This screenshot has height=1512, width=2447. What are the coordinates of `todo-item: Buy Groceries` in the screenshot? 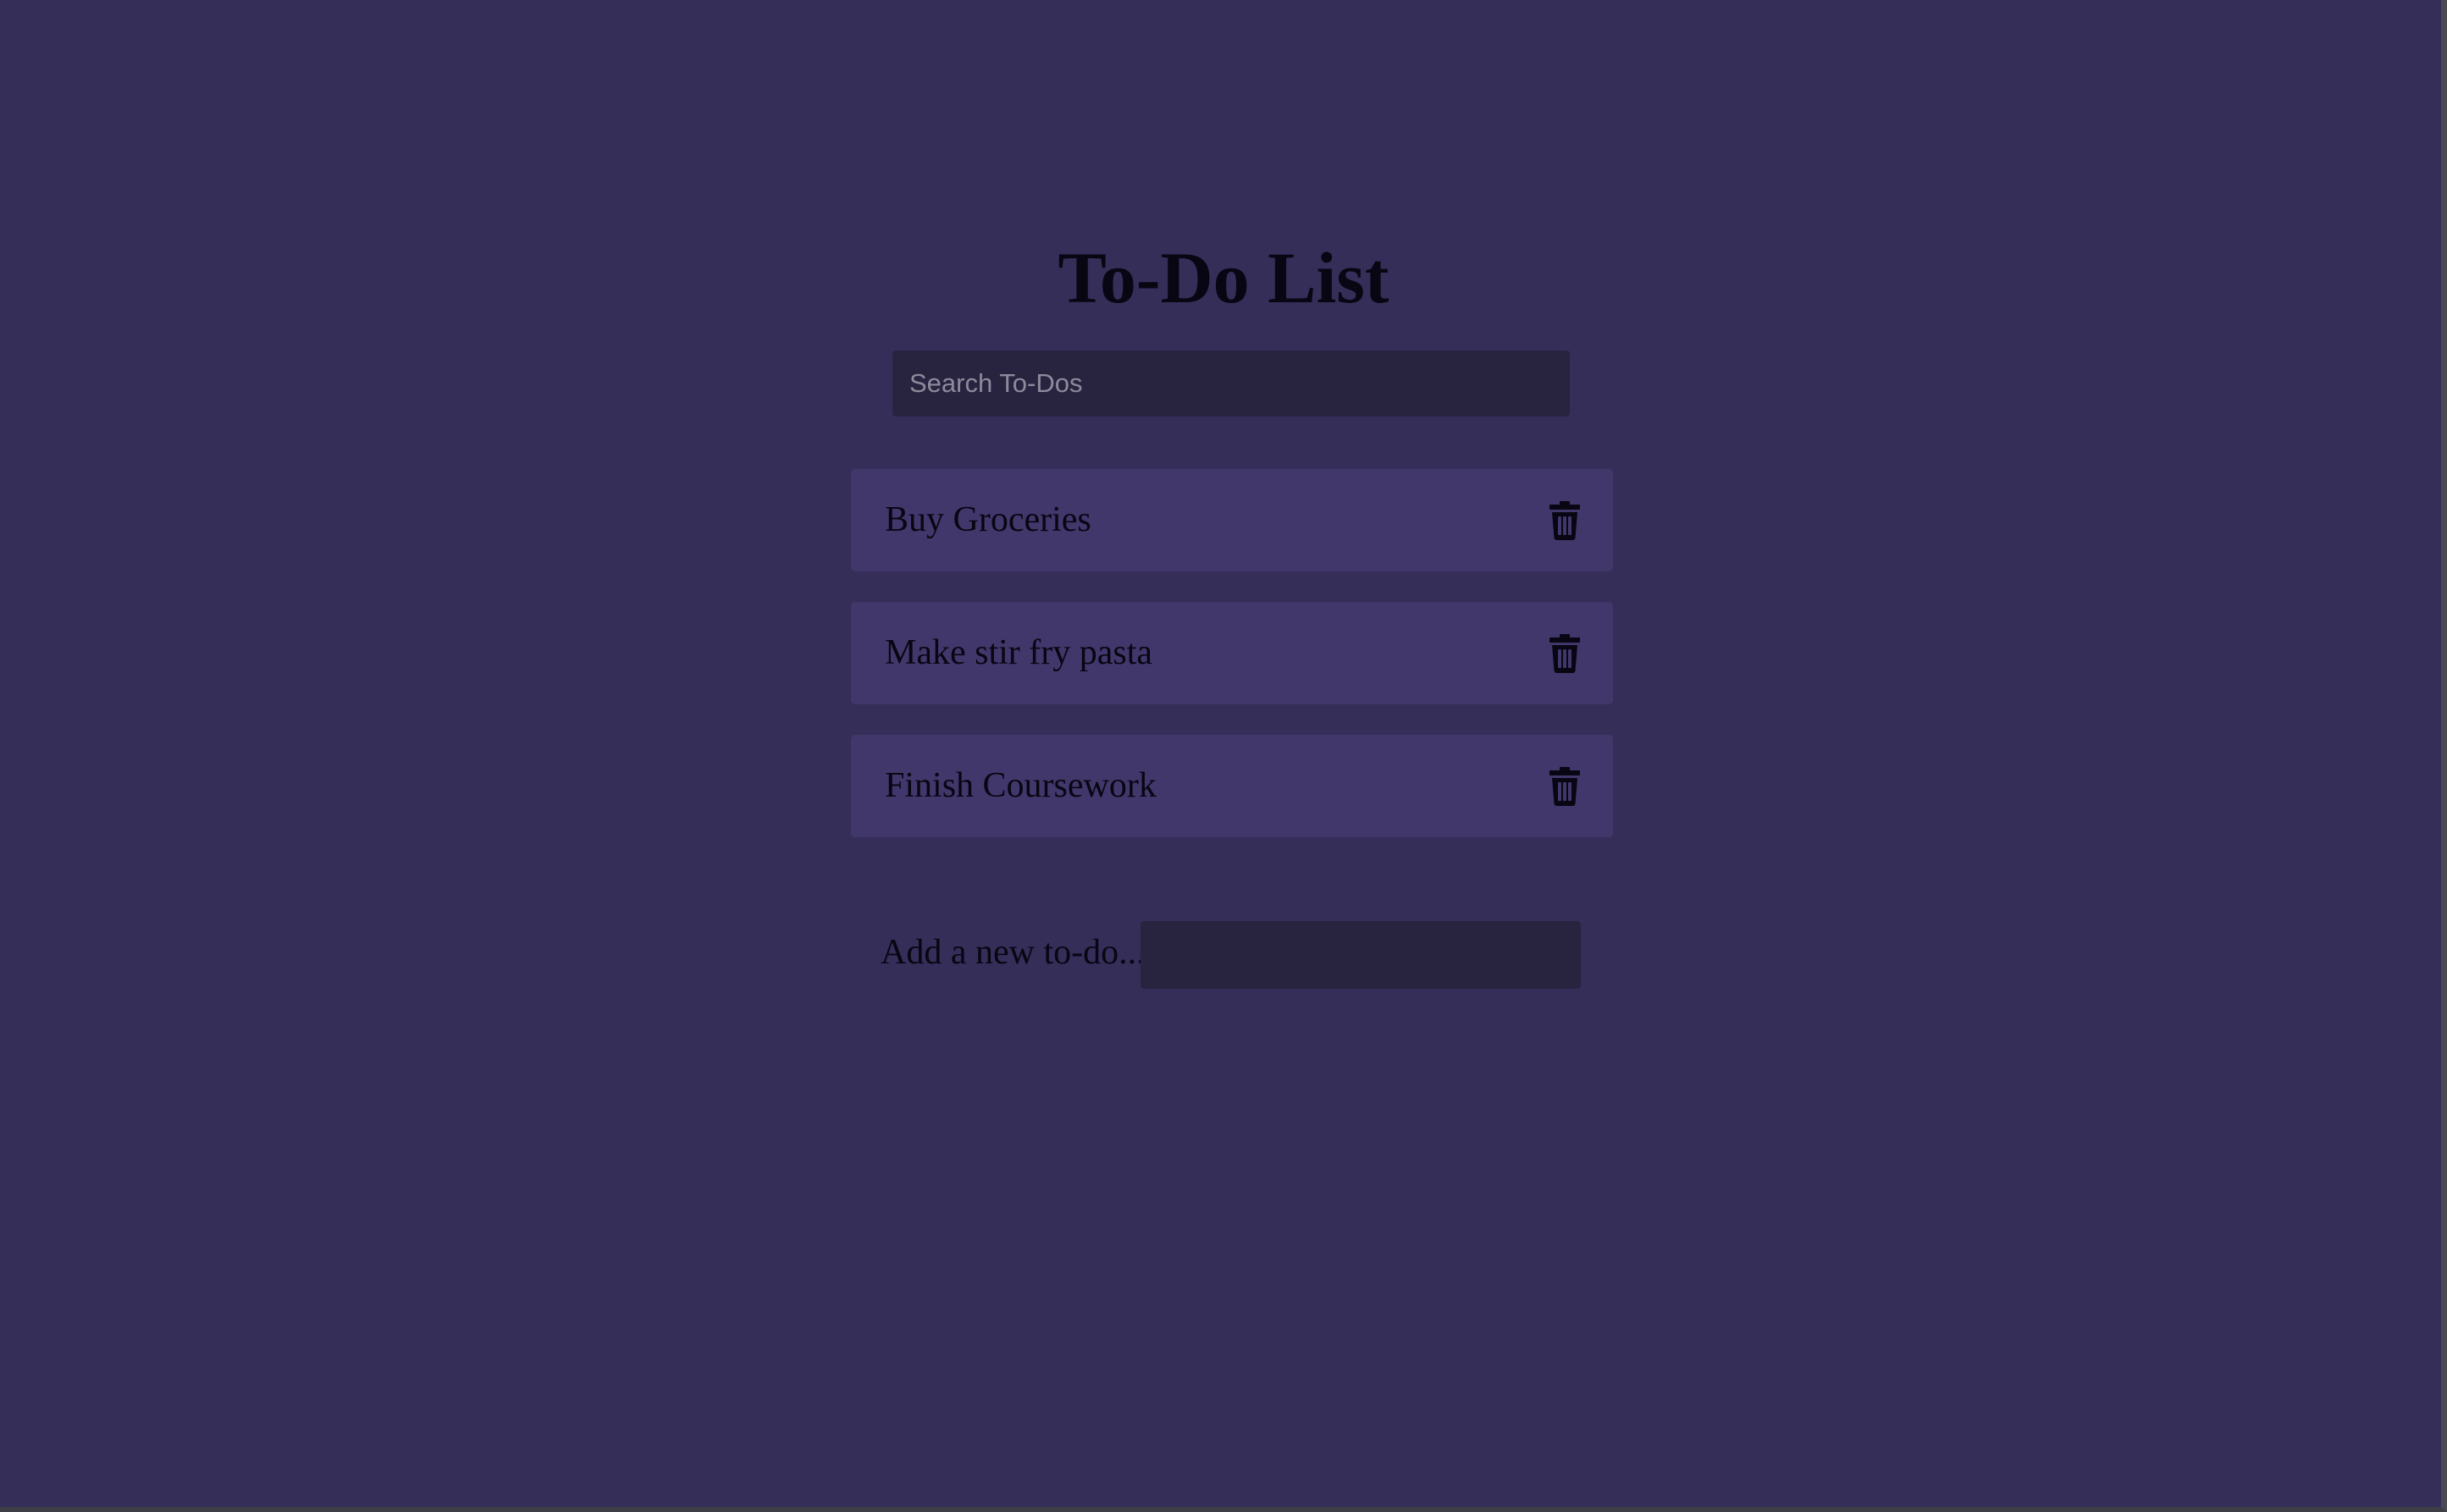 It's located at (1232, 520).